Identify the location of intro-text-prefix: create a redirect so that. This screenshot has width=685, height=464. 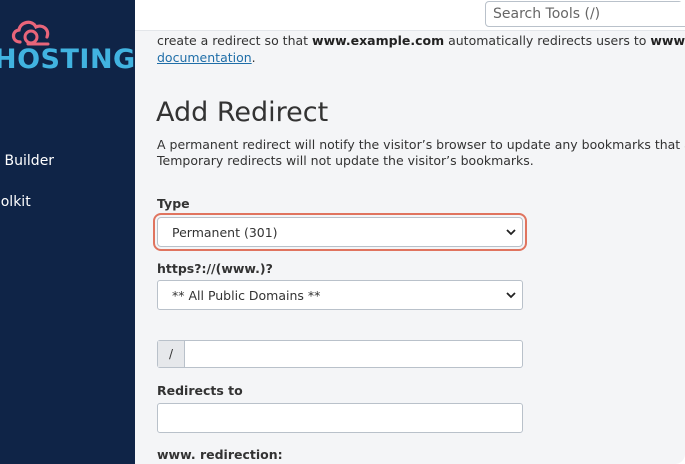
(235, 40).